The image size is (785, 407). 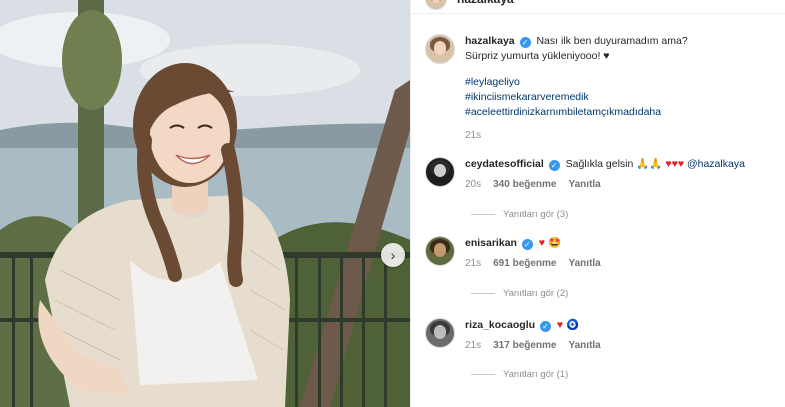 What do you see at coordinates (598, 13) in the screenshot?
I see `header-divider` at bounding box center [598, 13].